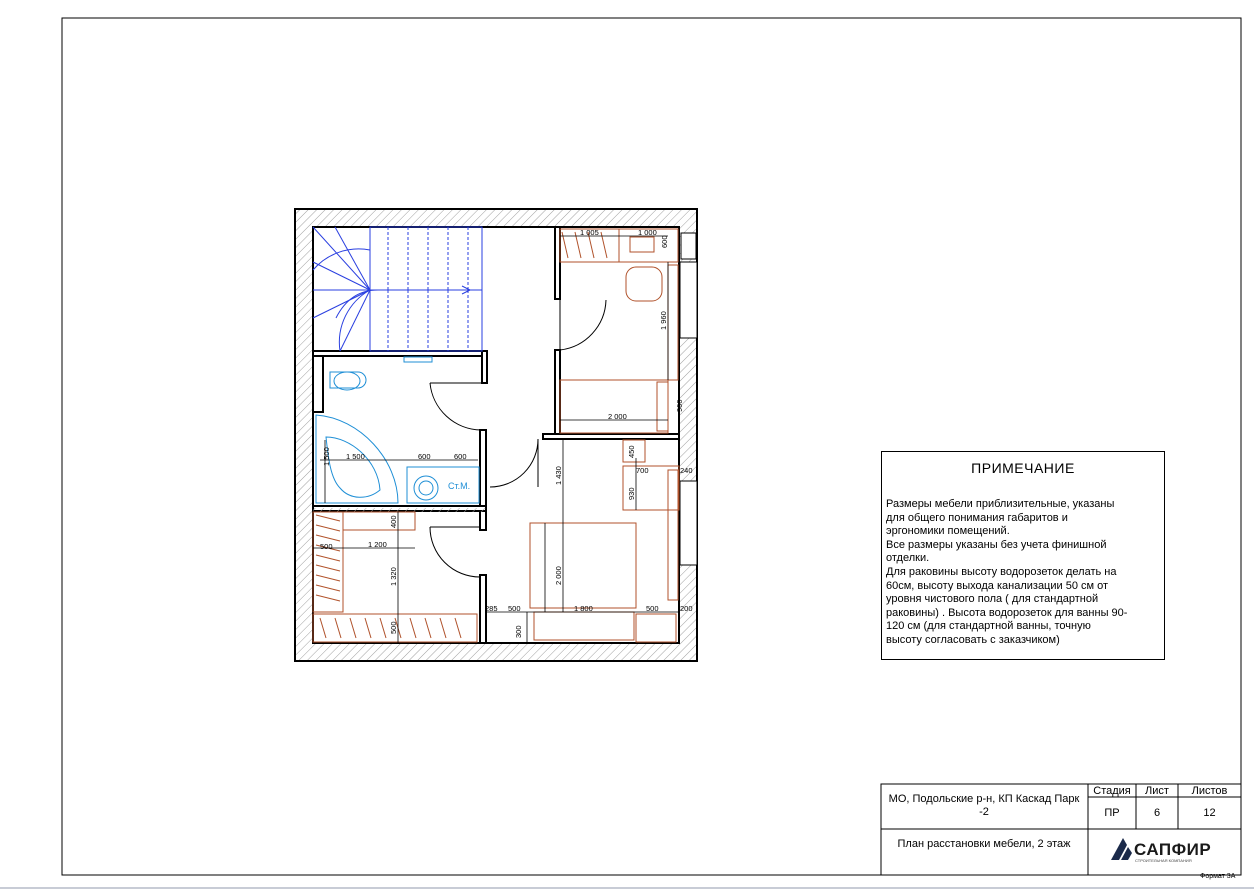  What do you see at coordinates (393, 627) in the screenshot?
I see `dim-500-v: 500` at bounding box center [393, 627].